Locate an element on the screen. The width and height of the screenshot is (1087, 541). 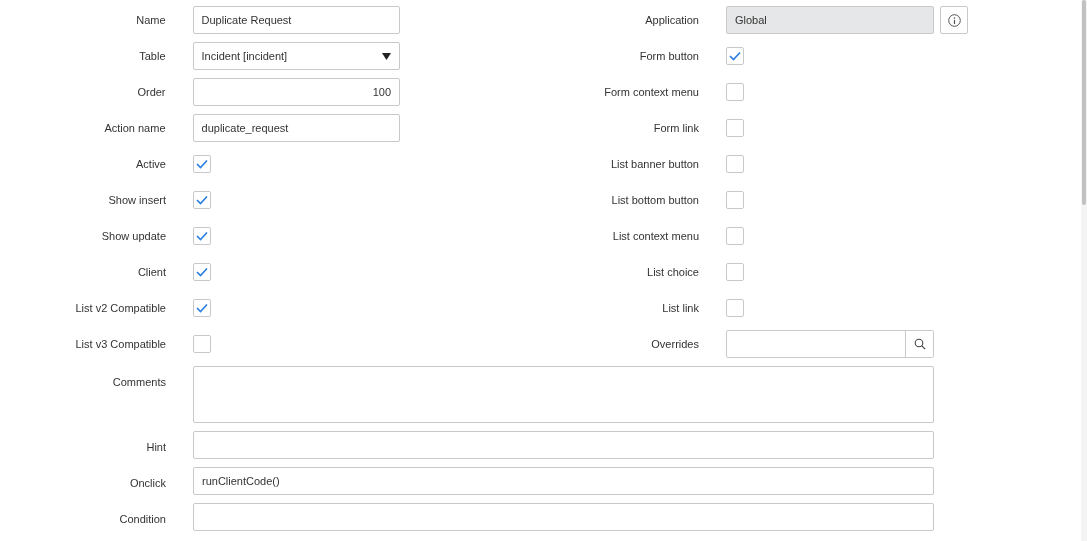
field-label: Active is located at coordinates (150, 164).